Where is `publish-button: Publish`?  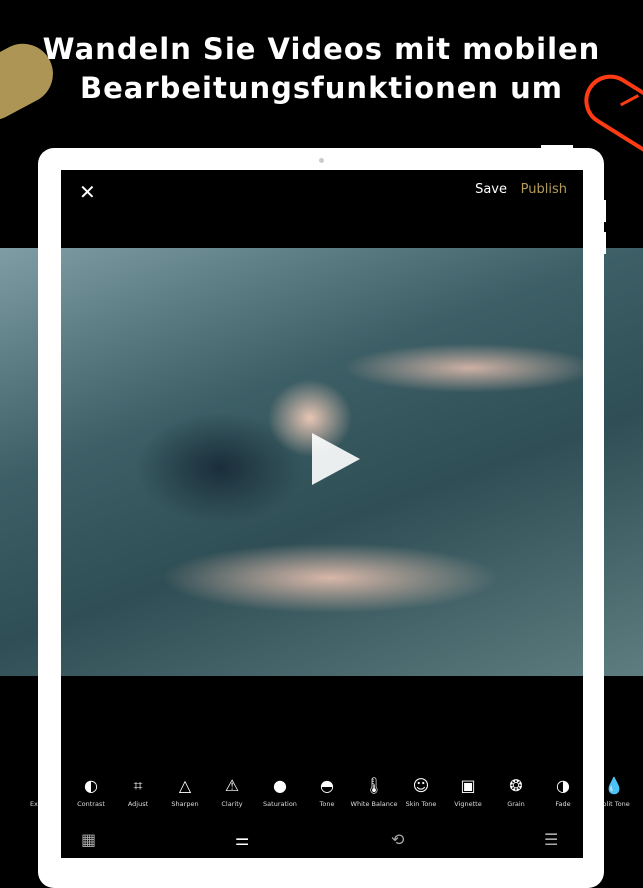
publish-button: Publish is located at coordinates (544, 189).